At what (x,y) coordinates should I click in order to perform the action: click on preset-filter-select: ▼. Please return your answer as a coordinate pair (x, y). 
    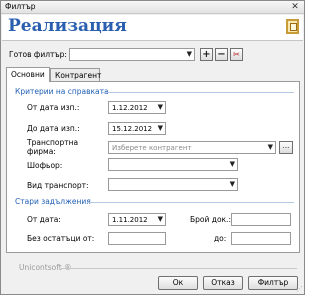
    Looking at the image, I should click on (132, 54).